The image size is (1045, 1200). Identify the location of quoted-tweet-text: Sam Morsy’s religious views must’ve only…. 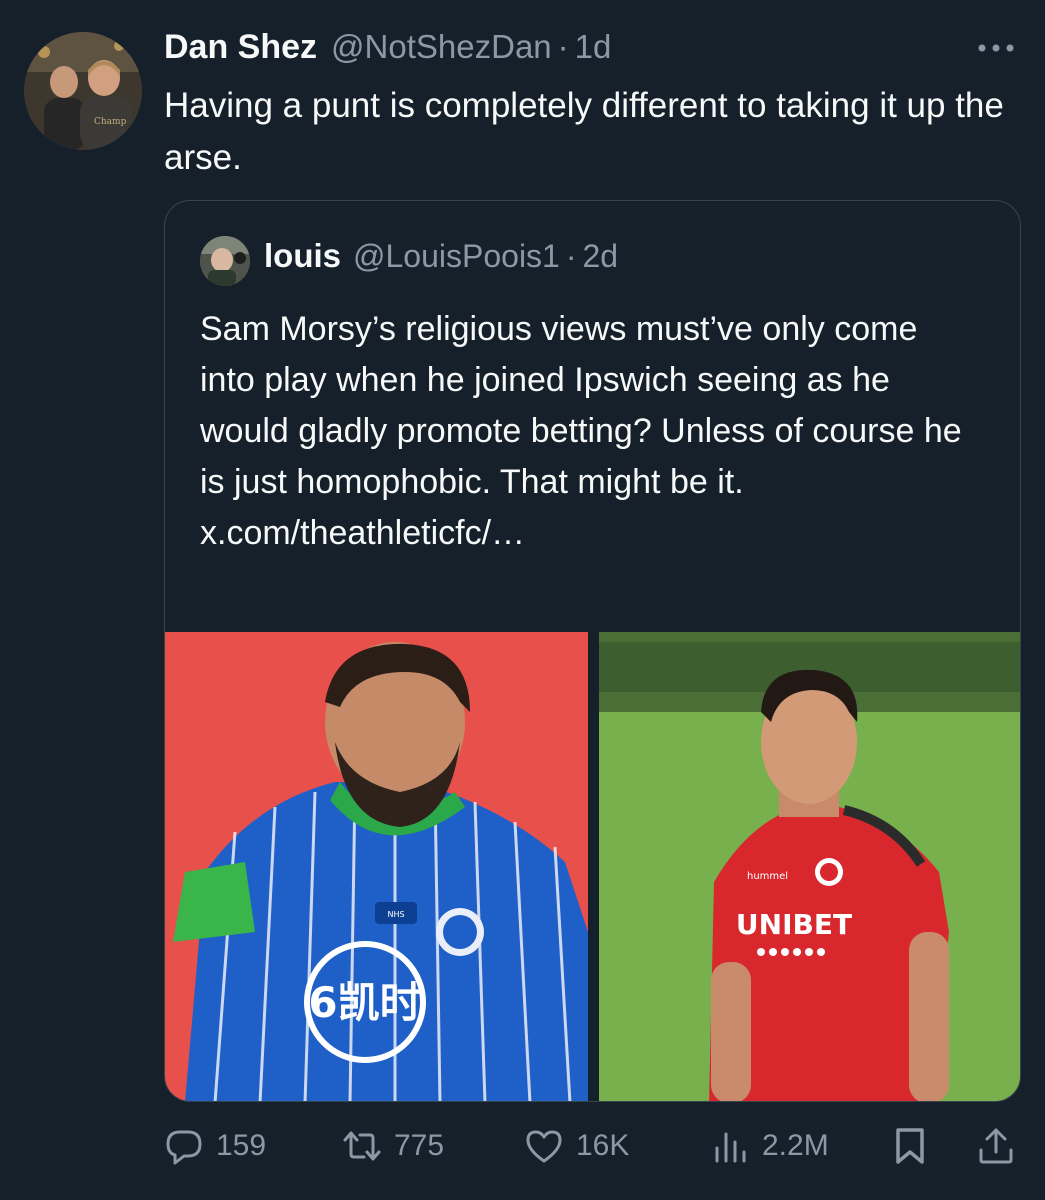
(581, 431).